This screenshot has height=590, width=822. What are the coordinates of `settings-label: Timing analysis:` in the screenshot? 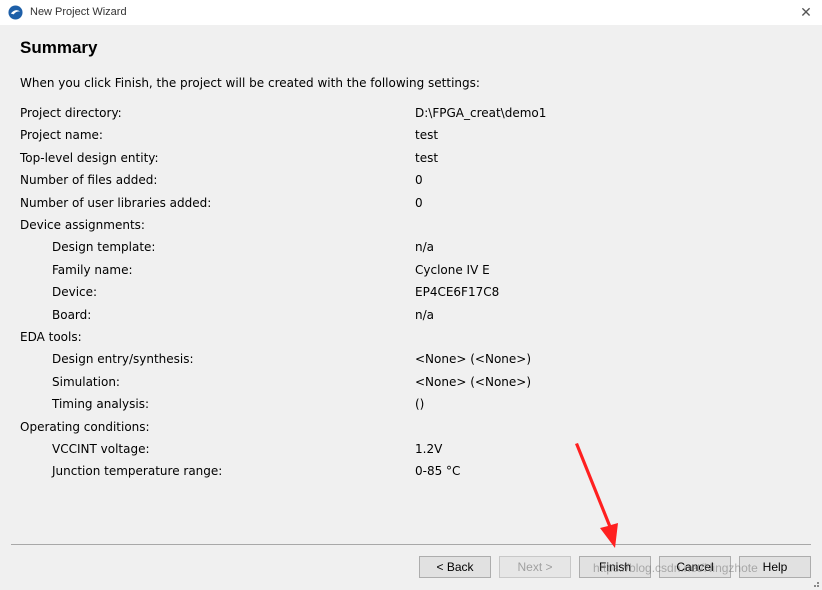 It's located at (100, 404).